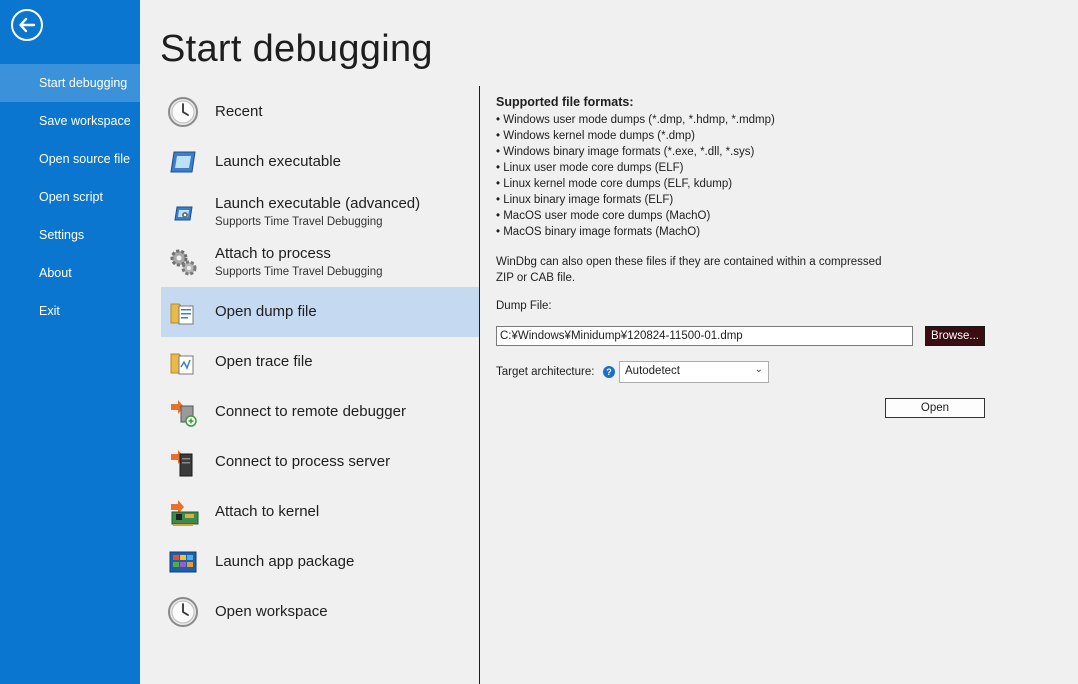 The height and width of the screenshot is (684, 1078). Describe the element at coordinates (273, 253) in the screenshot. I see `menu-item-label: Attach to process` at that location.